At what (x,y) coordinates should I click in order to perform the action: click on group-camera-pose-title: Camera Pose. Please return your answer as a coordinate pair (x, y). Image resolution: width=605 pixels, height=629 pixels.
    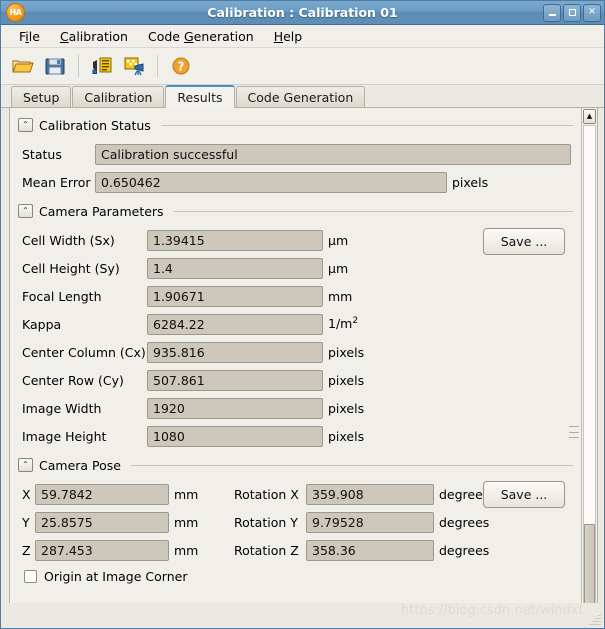
    Looking at the image, I should click on (80, 465).